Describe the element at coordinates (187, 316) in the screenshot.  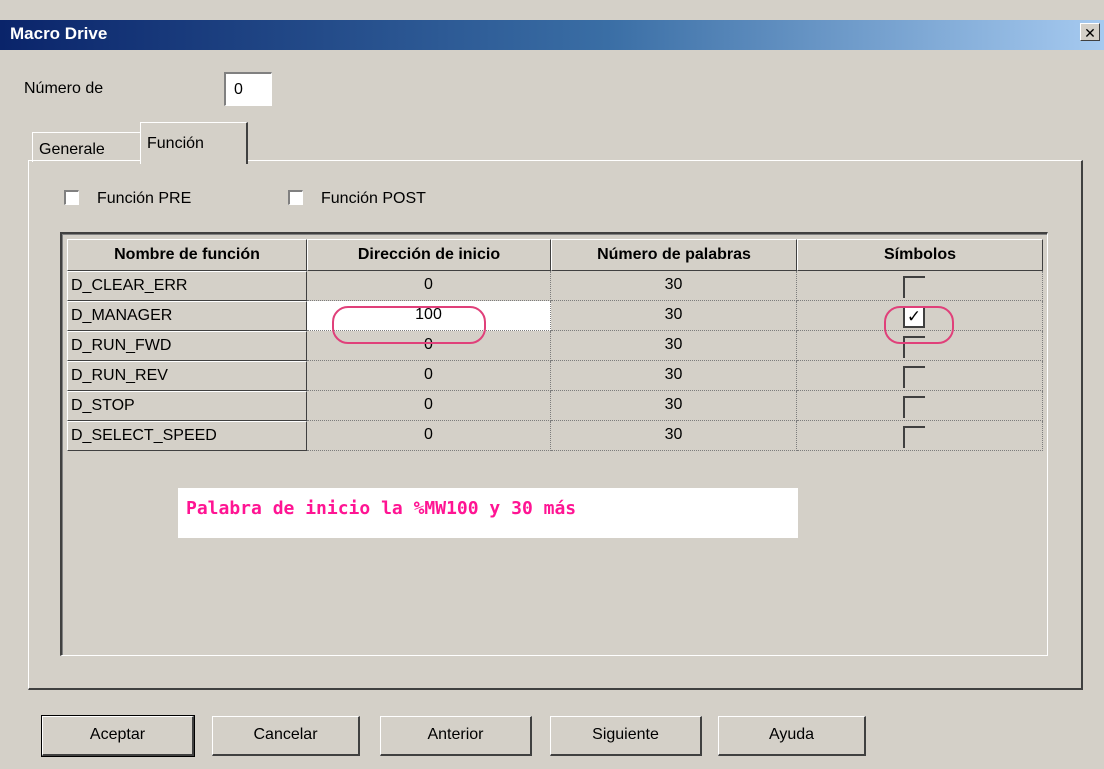
I see `cell-function-name: D_MANAGER` at that location.